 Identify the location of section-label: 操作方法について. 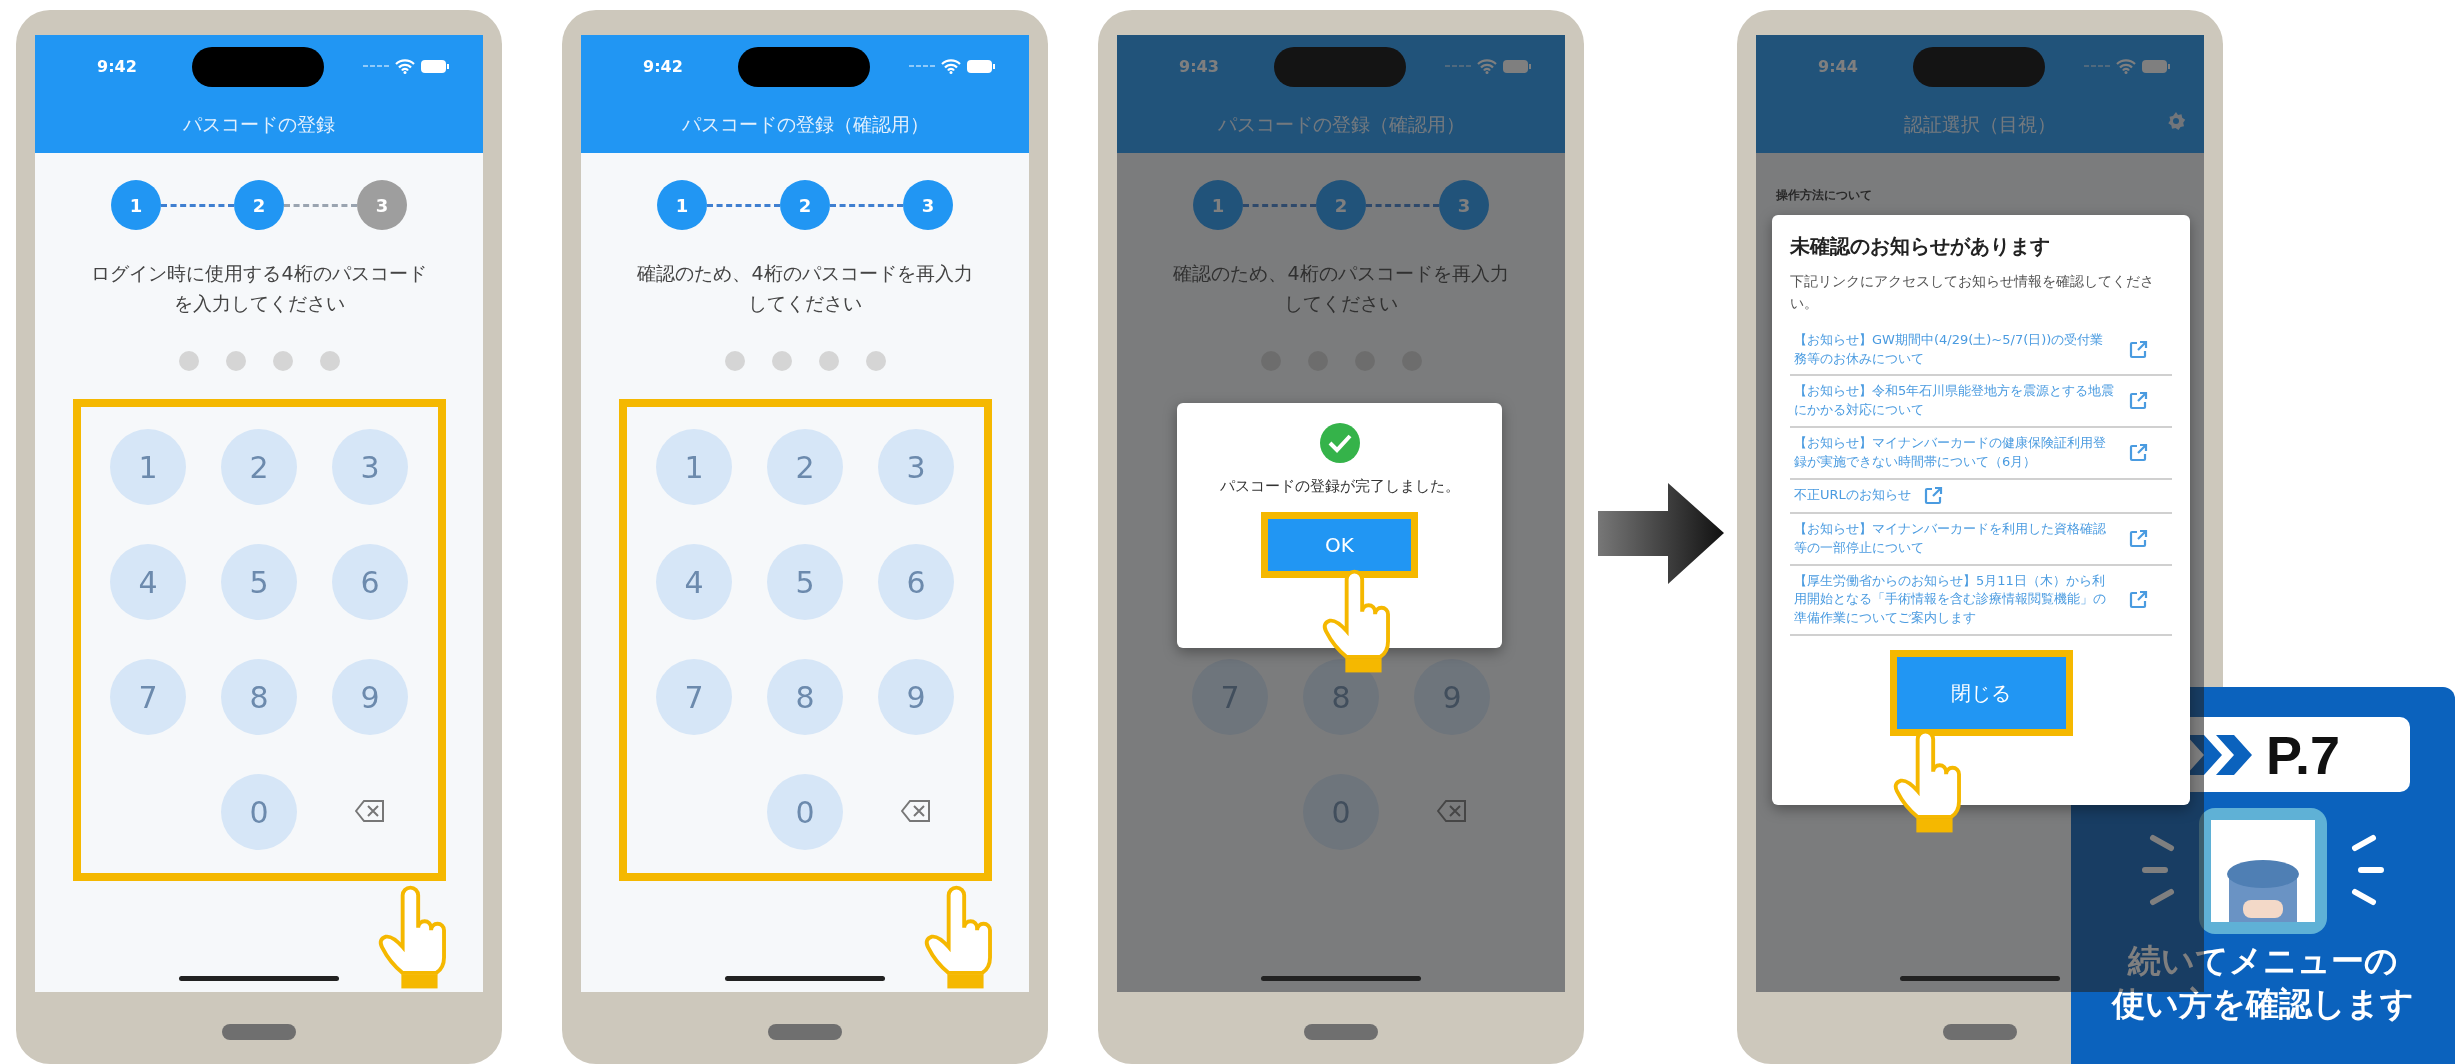
(1824, 195).